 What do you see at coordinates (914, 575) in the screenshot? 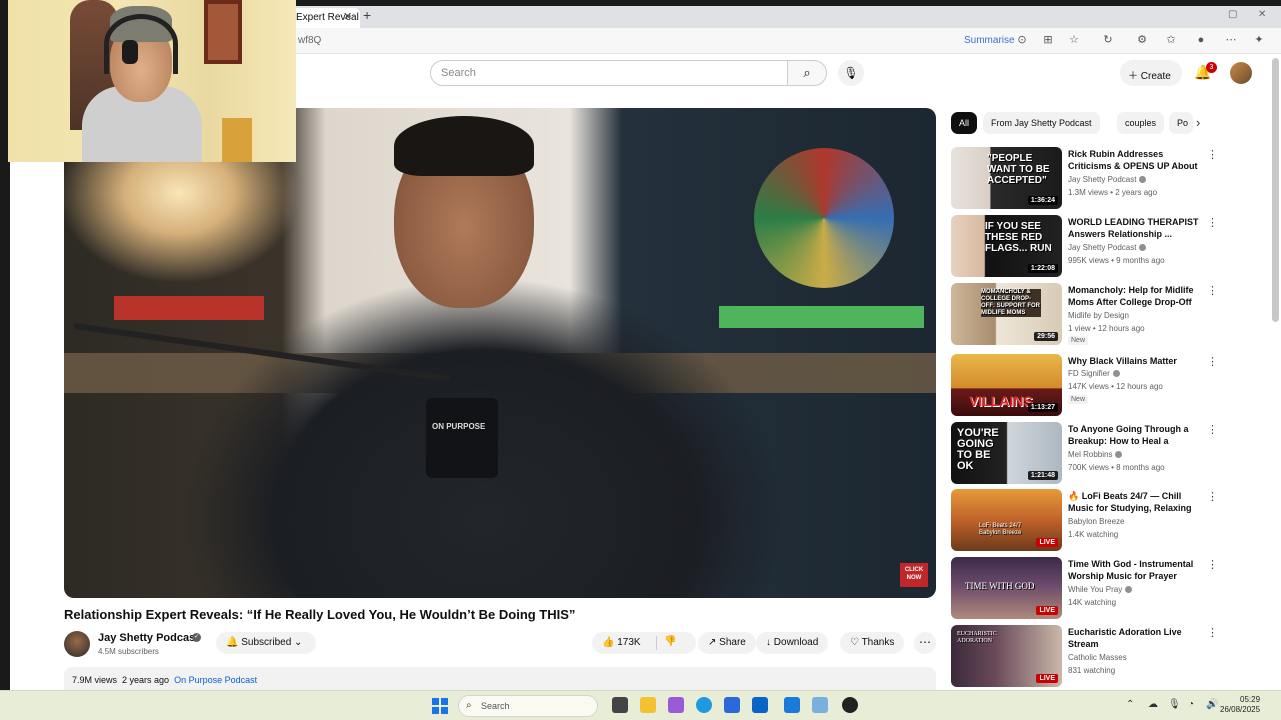
I see `click-now-watermark: CLICK NOW` at bounding box center [914, 575].